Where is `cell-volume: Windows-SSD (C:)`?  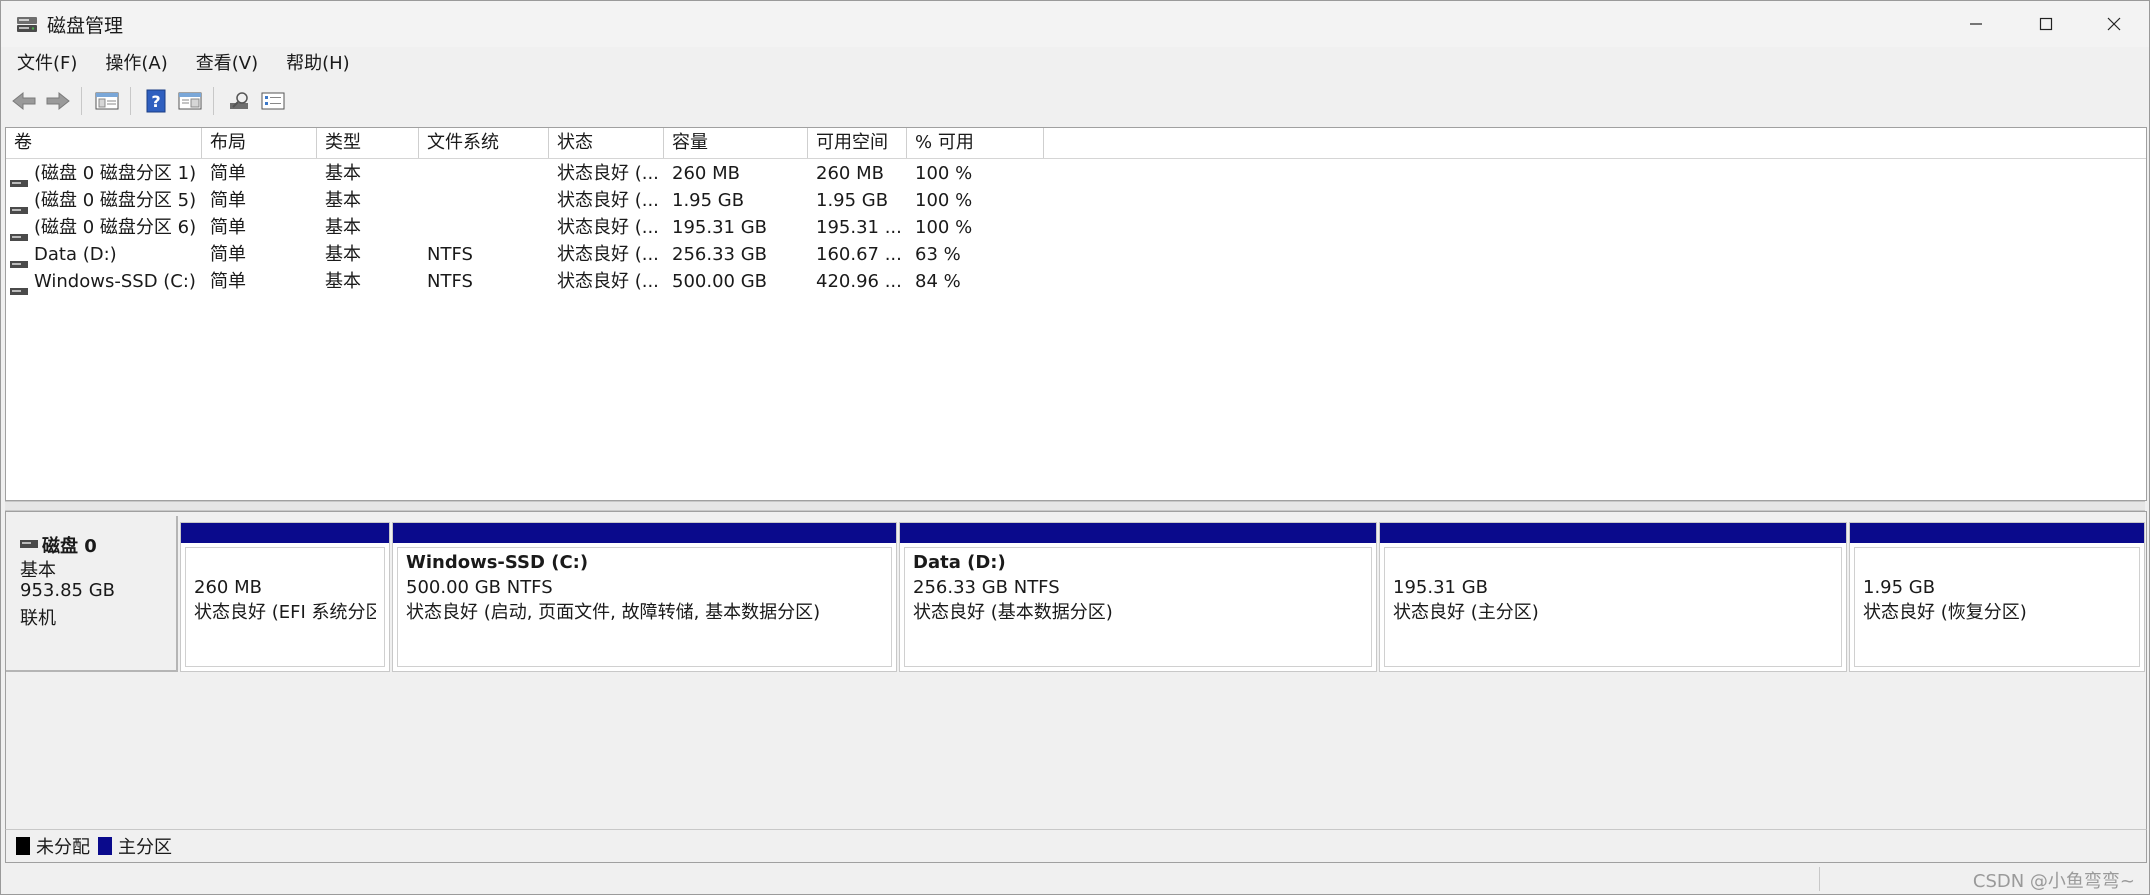
cell-volume: Windows-SSD (C:) is located at coordinates (104, 281).